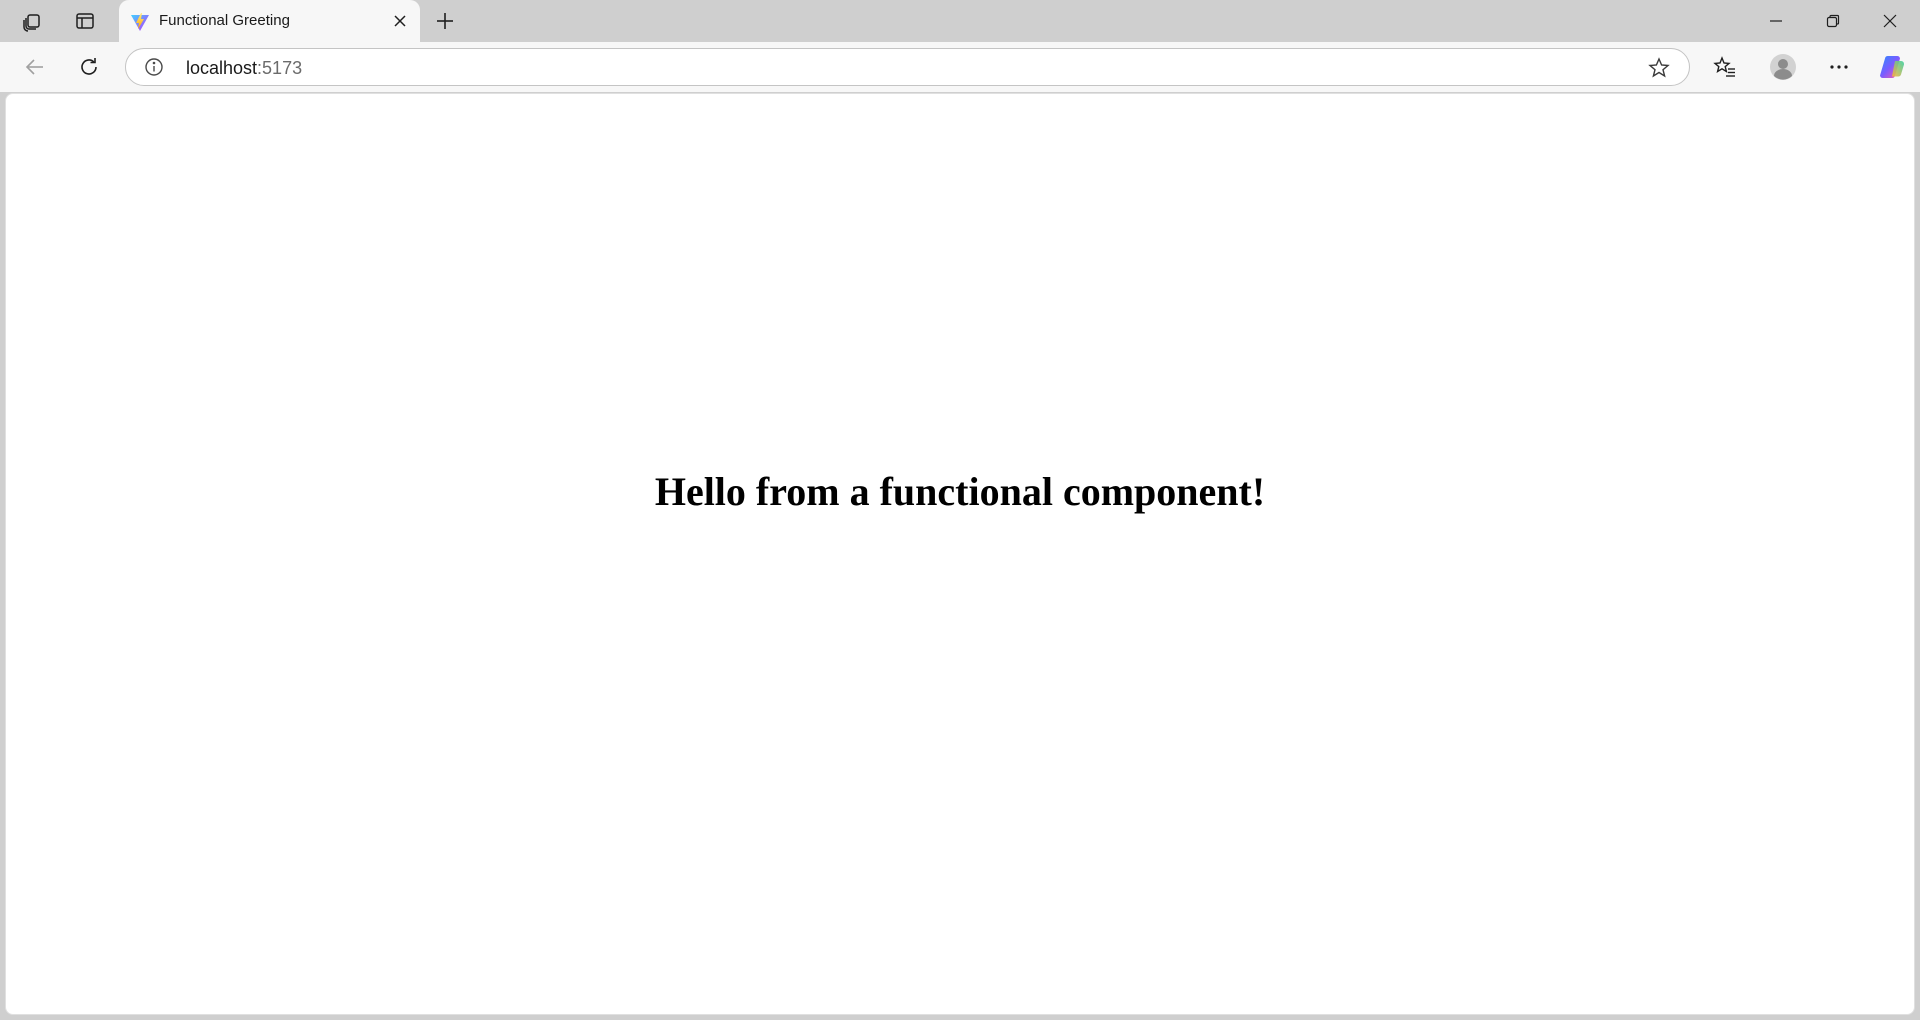 This screenshot has height=1020, width=1920. Describe the element at coordinates (222, 68) in the screenshot. I see `url-host: localhost` at that location.